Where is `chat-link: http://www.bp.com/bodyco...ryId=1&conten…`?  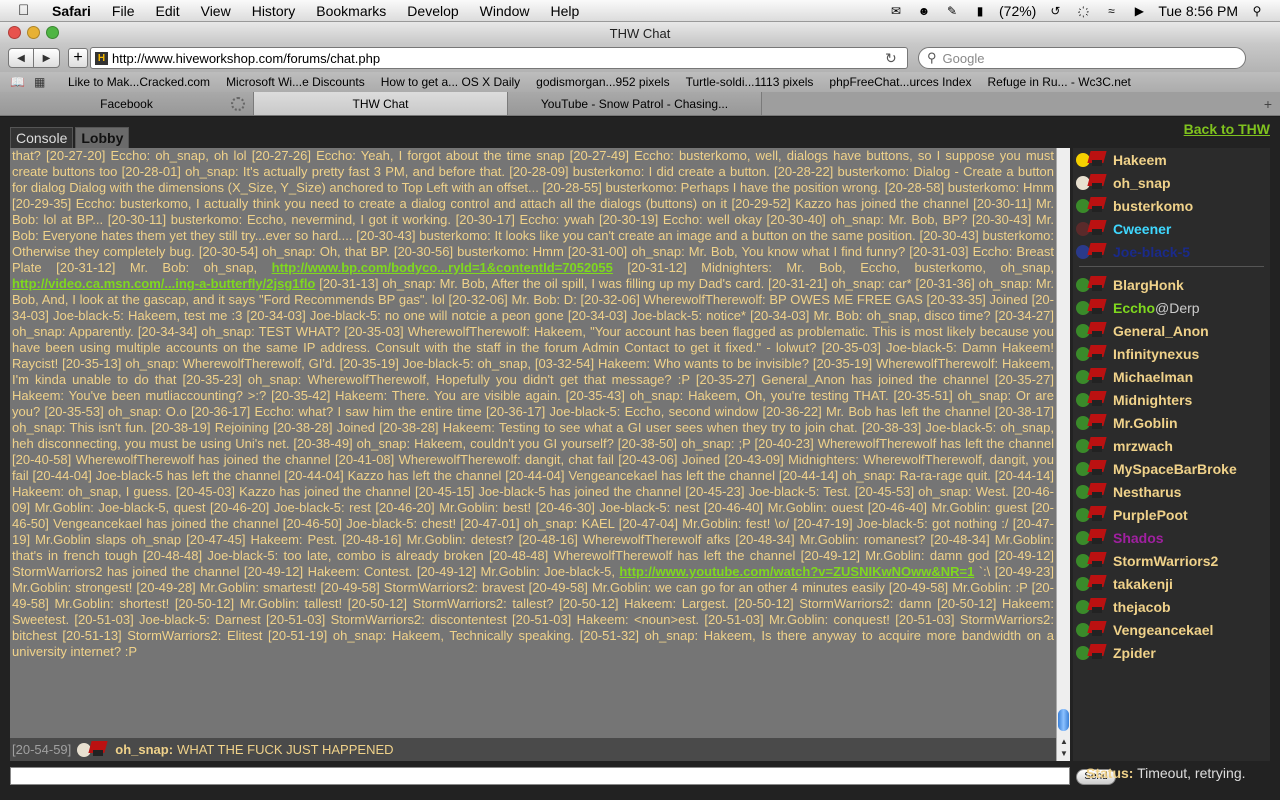
chat-link: http://www.bp.com/bodyco...ryId=1&conten… is located at coordinates (442, 267).